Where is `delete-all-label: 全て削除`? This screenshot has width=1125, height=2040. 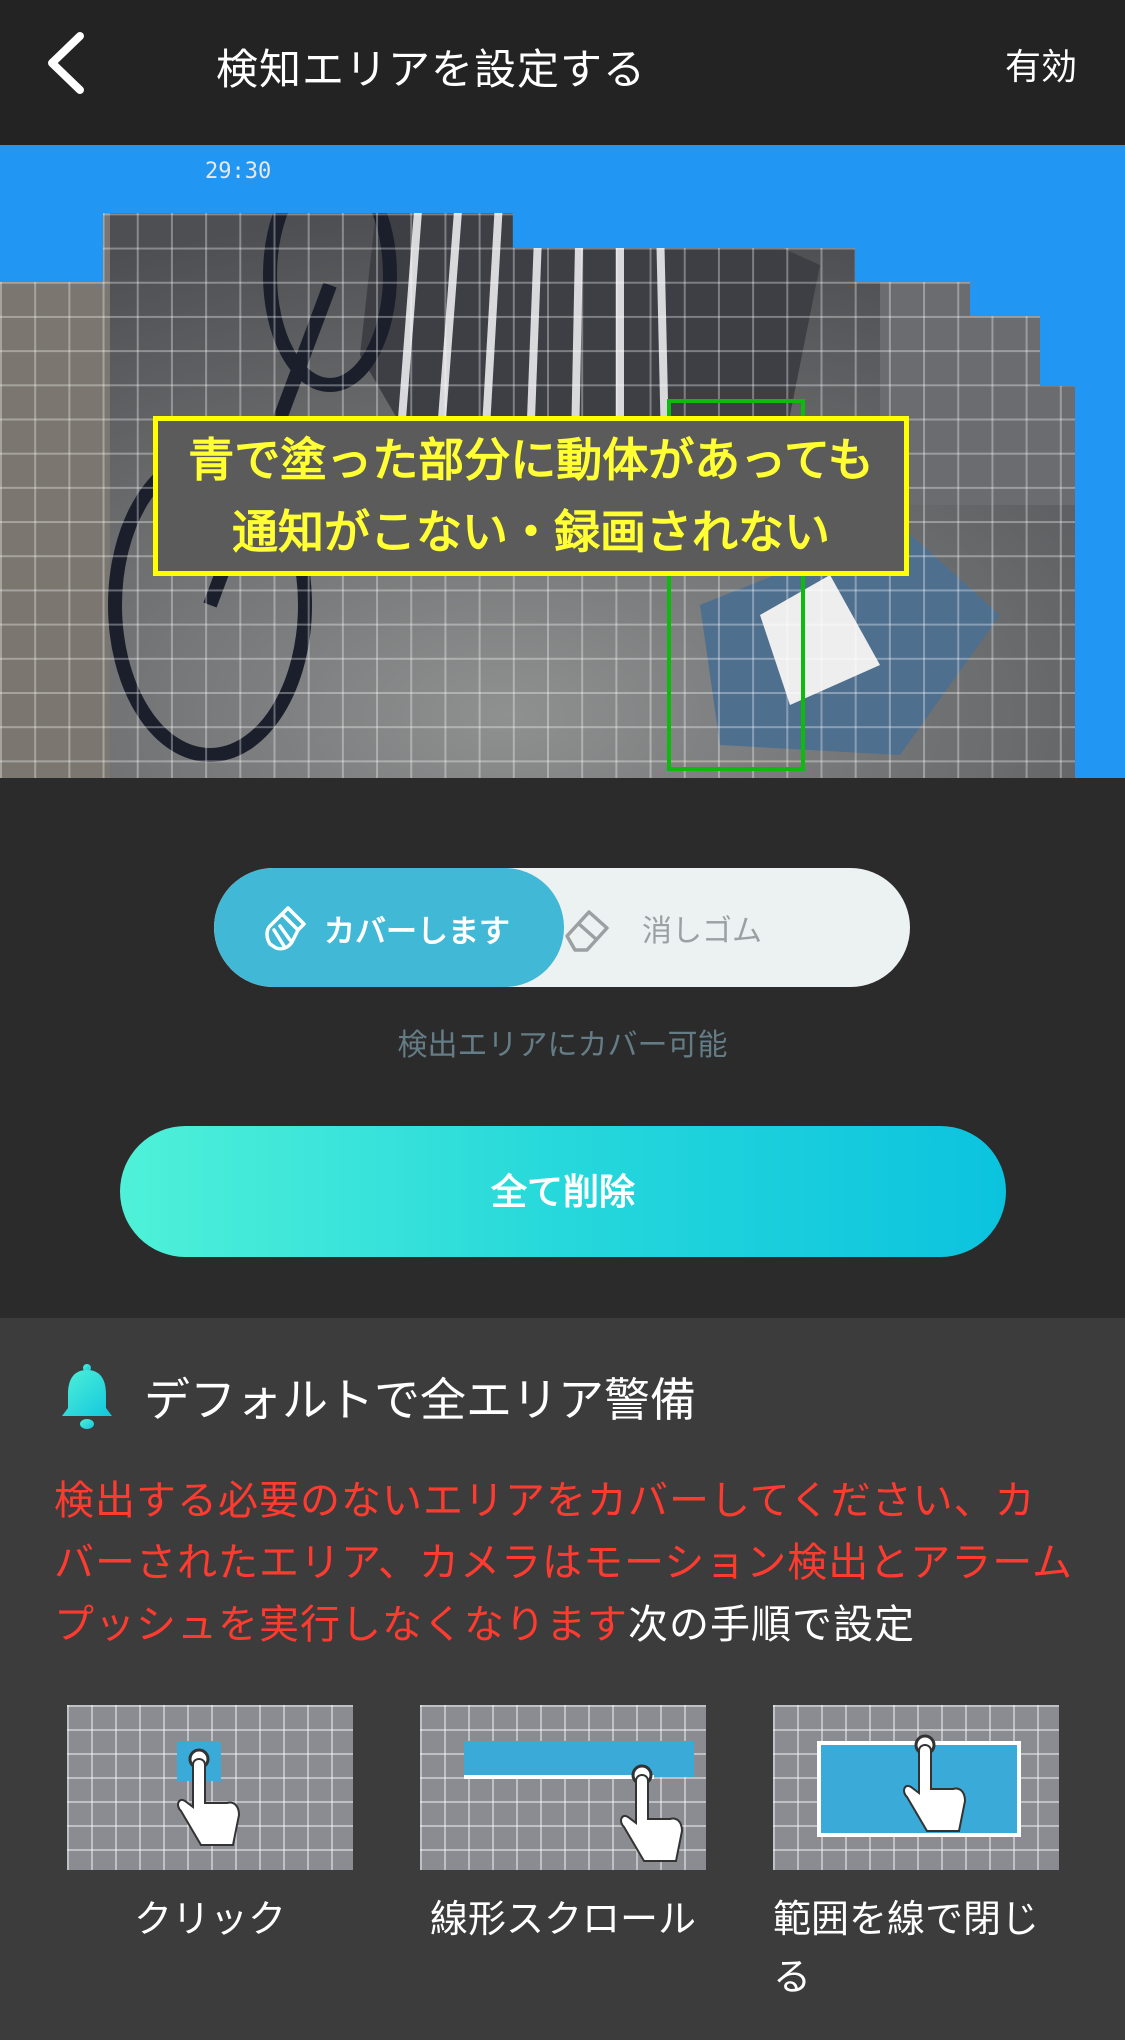
delete-all-label: 全て削除 is located at coordinates (562, 1191).